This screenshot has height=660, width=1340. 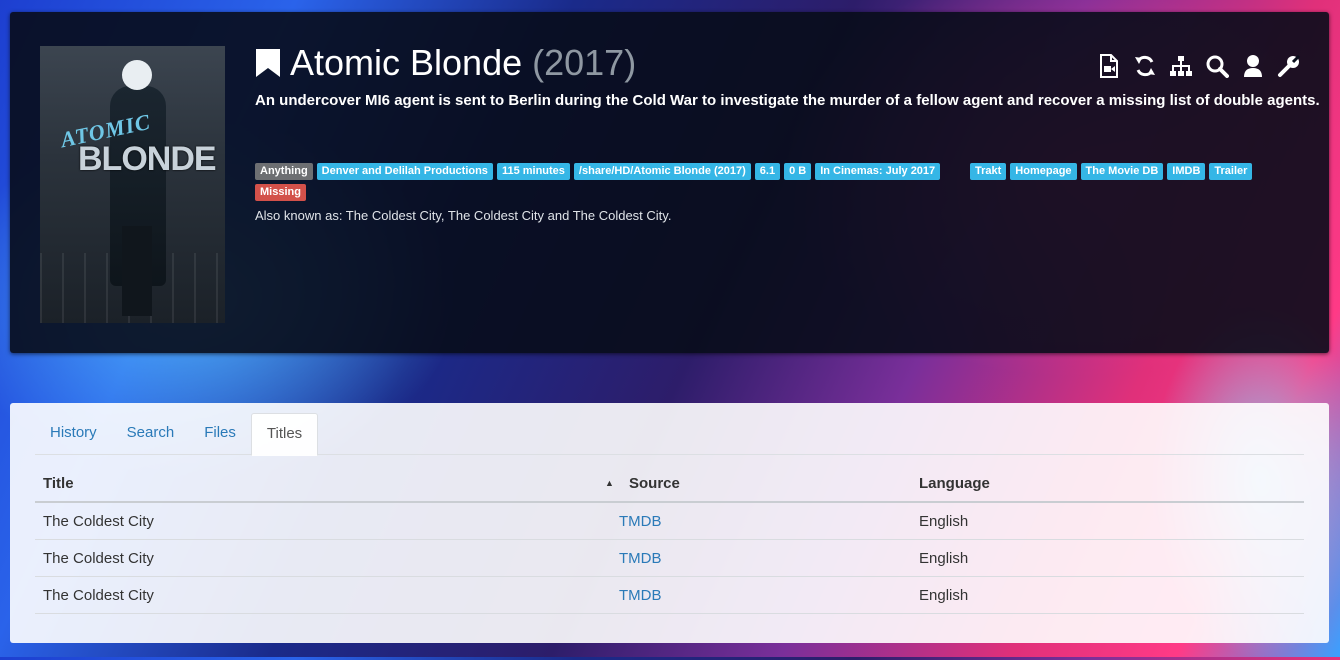 What do you see at coordinates (584, 62) in the screenshot?
I see `movie-year: (2017)` at bounding box center [584, 62].